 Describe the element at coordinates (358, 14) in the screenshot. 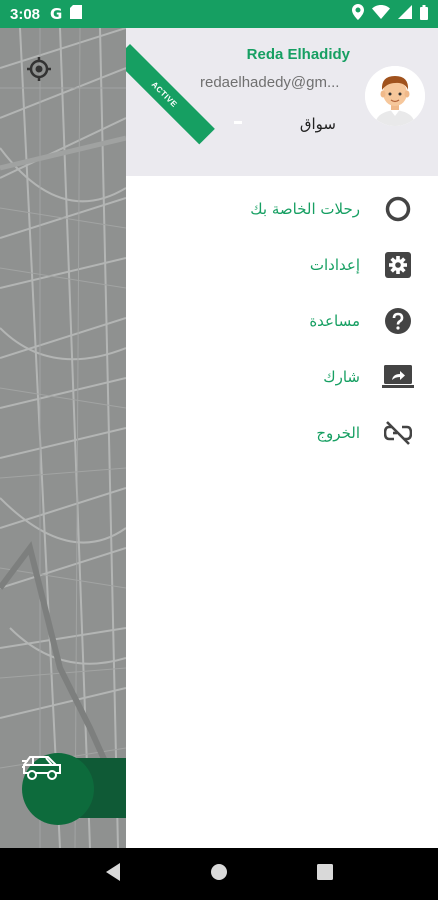

I see `location-icon` at that location.